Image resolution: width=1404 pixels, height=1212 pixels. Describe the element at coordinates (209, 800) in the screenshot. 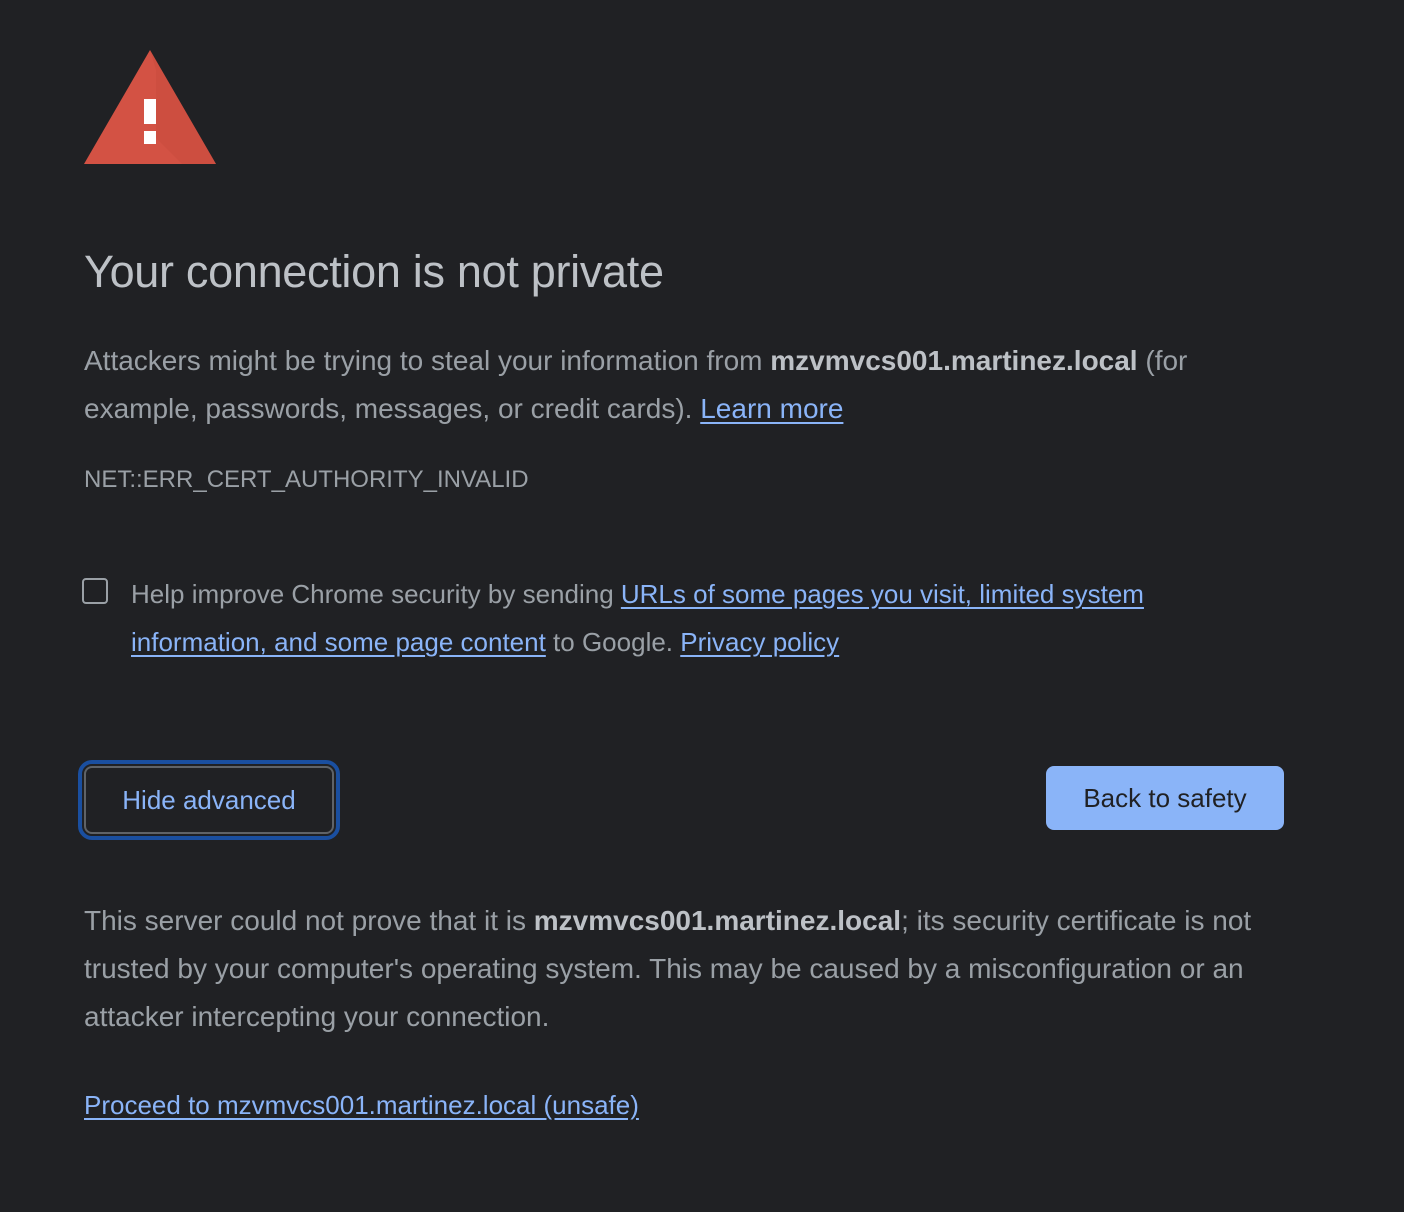

I see `hide-advanced-button: Hide advanced` at that location.